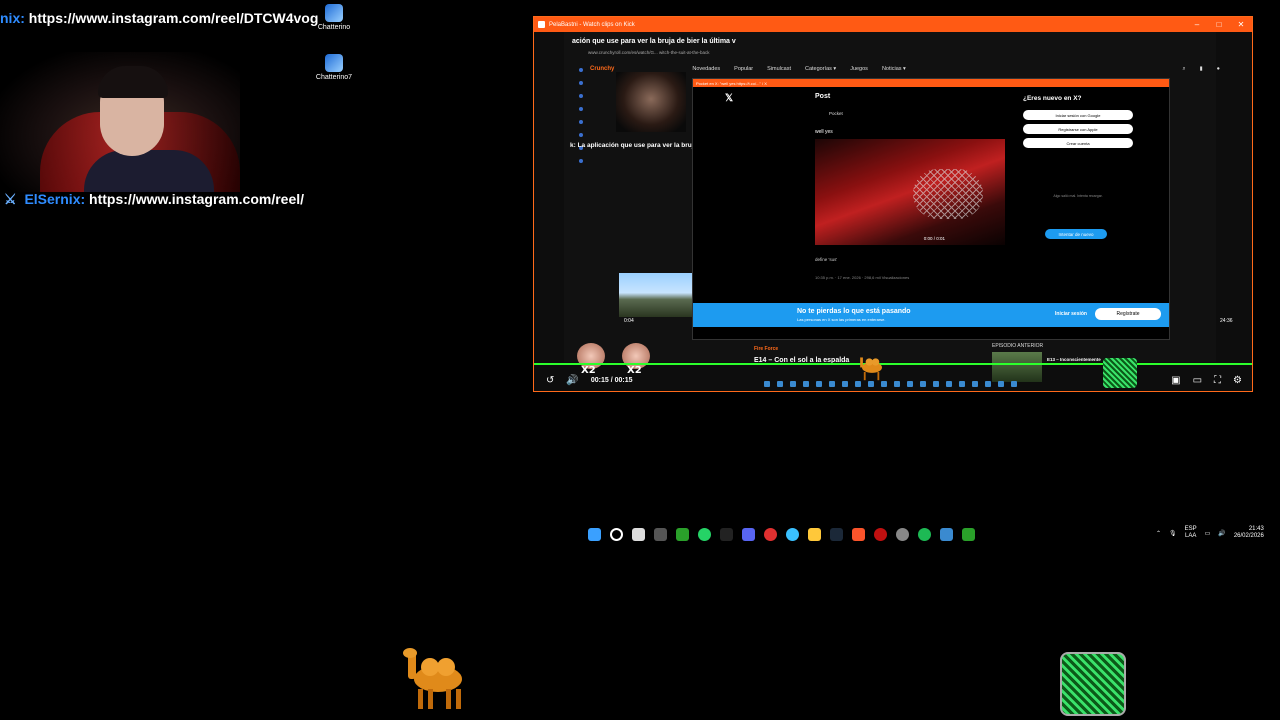 The height and width of the screenshot is (720, 1280). Describe the element at coordinates (541, 24) in the screenshot. I see `kick-icon` at that location.